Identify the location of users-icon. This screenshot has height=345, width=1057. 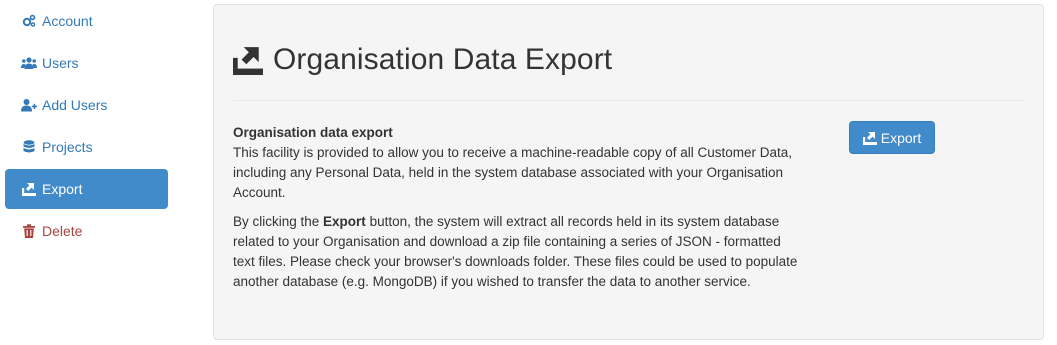
(29, 63).